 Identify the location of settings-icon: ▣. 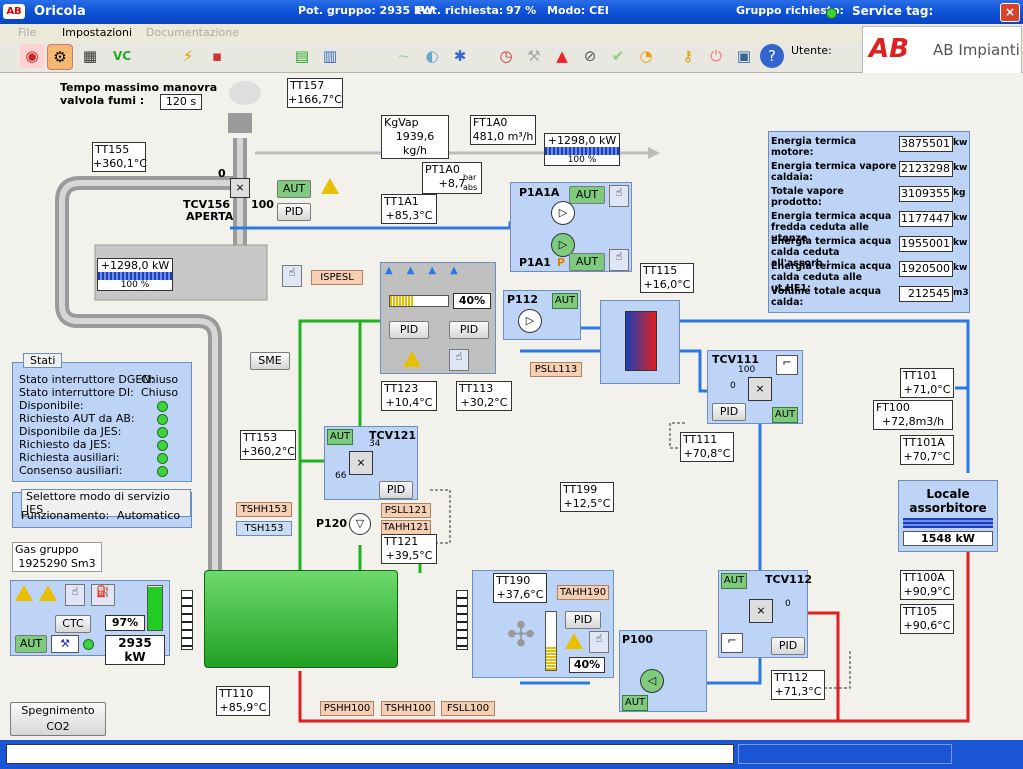
(744, 56).